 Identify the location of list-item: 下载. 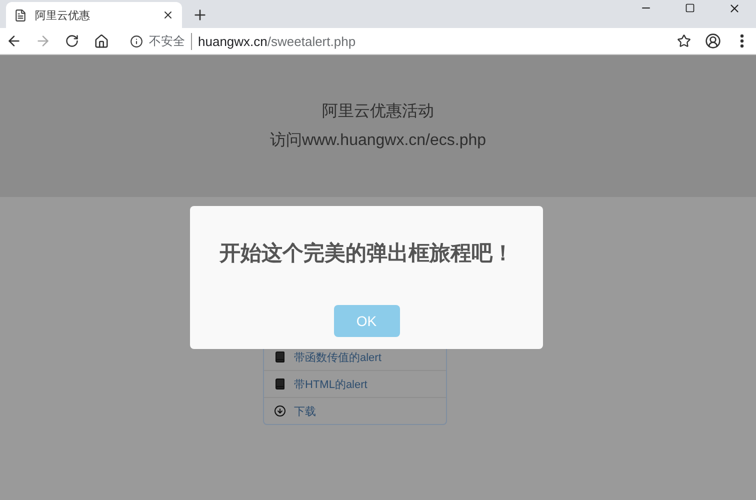
(355, 410).